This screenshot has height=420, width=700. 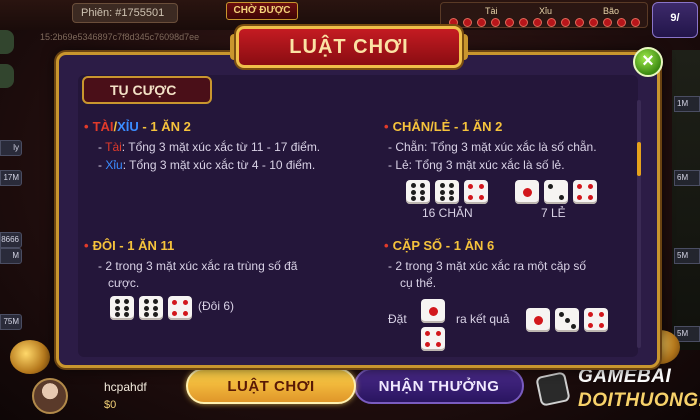 What do you see at coordinates (11, 322) in the screenshot?
I see `side-amount-left: 75M` at bounding box center [11, 322].